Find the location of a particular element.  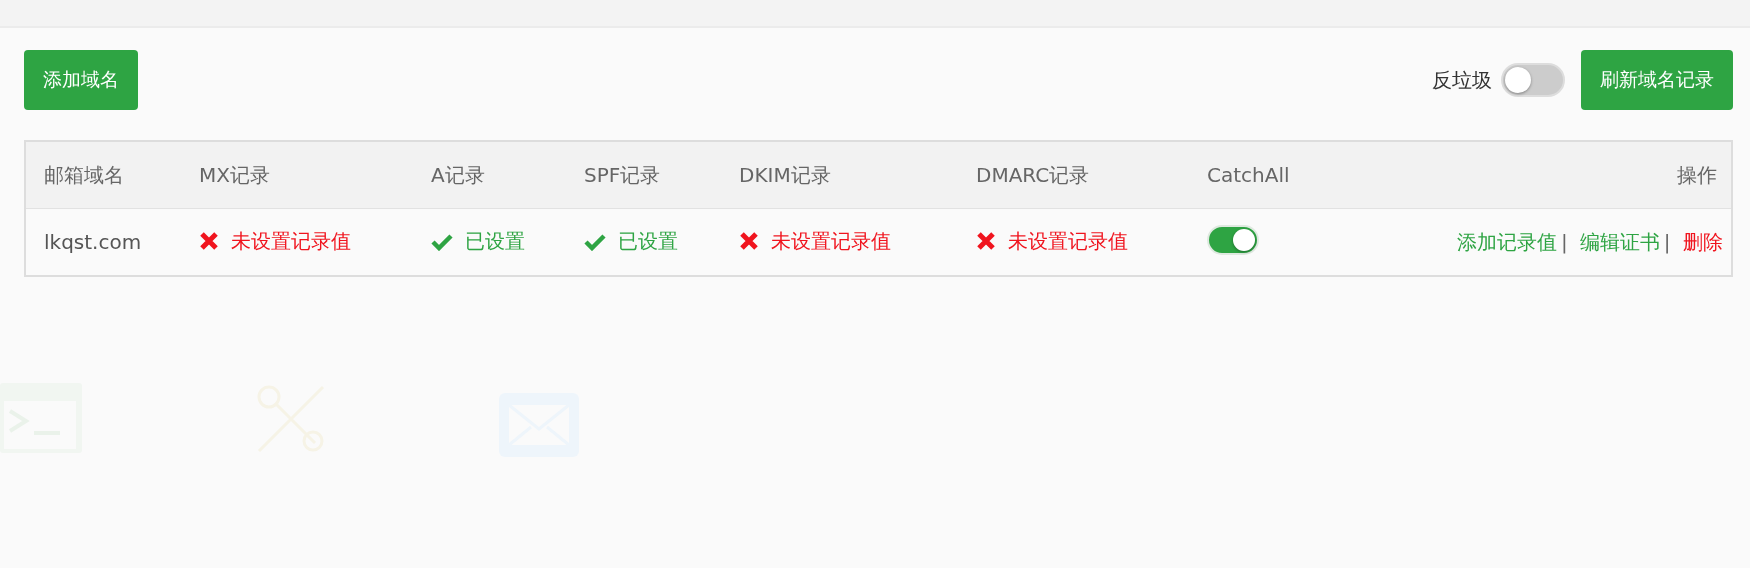

action-link: 编辑证书 is located at coordinates (1619, 241).